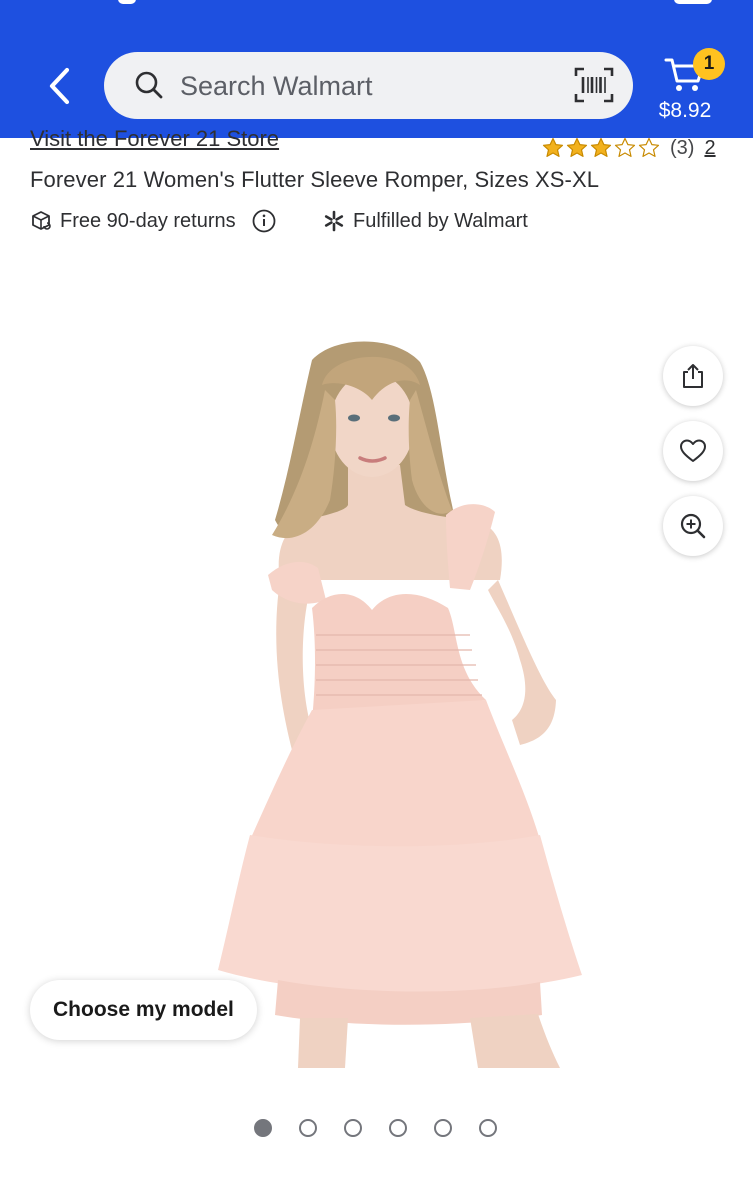 The height and width of the screenshot is (1200, 753). I want to click on returns-box-icon, so click(41, 220).